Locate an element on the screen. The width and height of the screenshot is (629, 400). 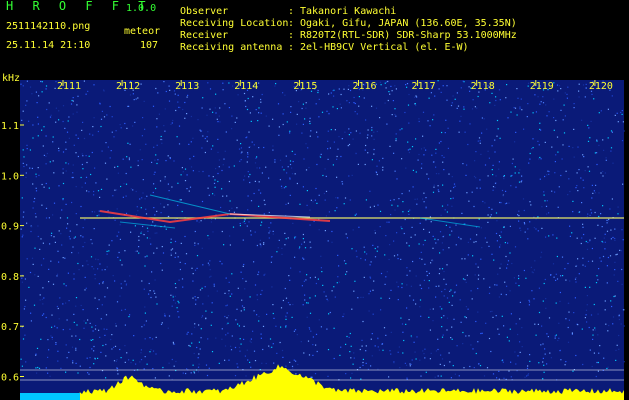
time-tick-label: 2120 is located at coordinates (601, 86).